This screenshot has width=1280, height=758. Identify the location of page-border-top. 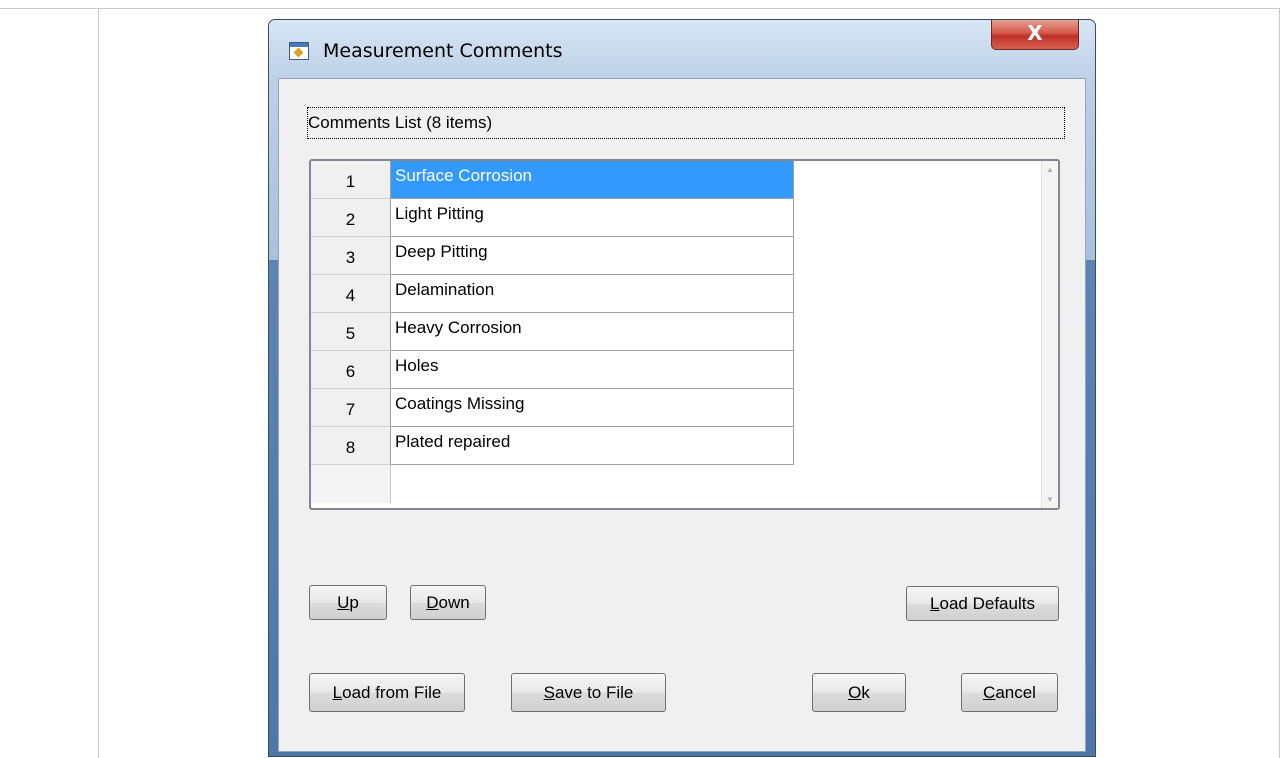
(640, 8).